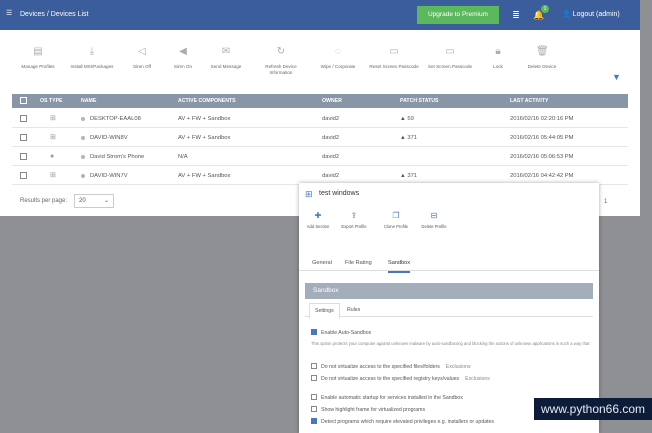 The width and height of the screenshot is (652, 433). Describe the element at coordinates (92, 51) in the screenshot. I see `install-icon: ⤓` at that location.